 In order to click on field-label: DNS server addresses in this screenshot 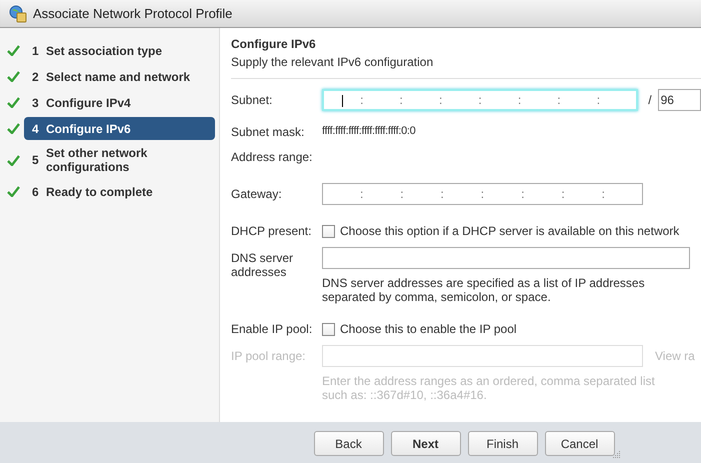, I will do `click(262, 264)`.